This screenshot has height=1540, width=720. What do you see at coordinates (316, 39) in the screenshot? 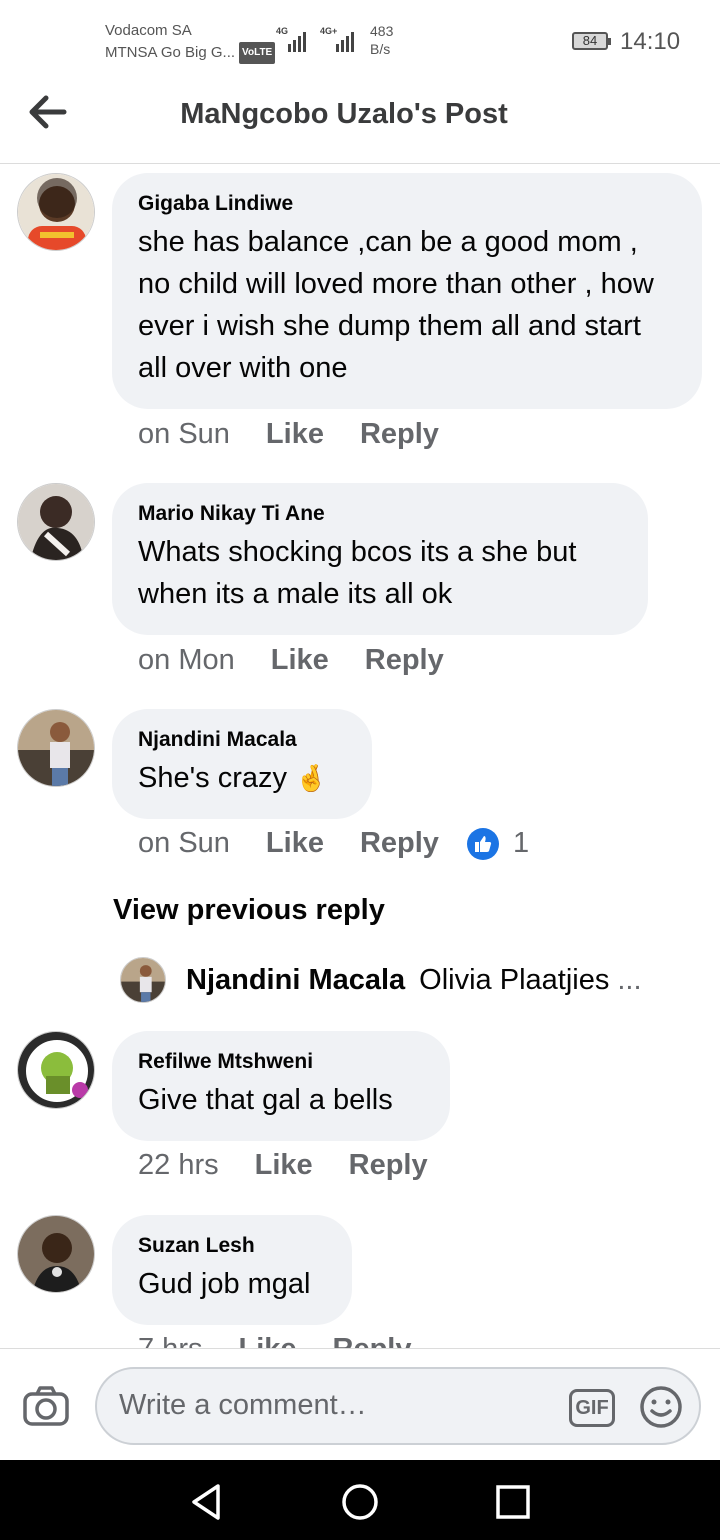
I see `signal-indicators: 4G 4G+` at bounding box center [316, 39].